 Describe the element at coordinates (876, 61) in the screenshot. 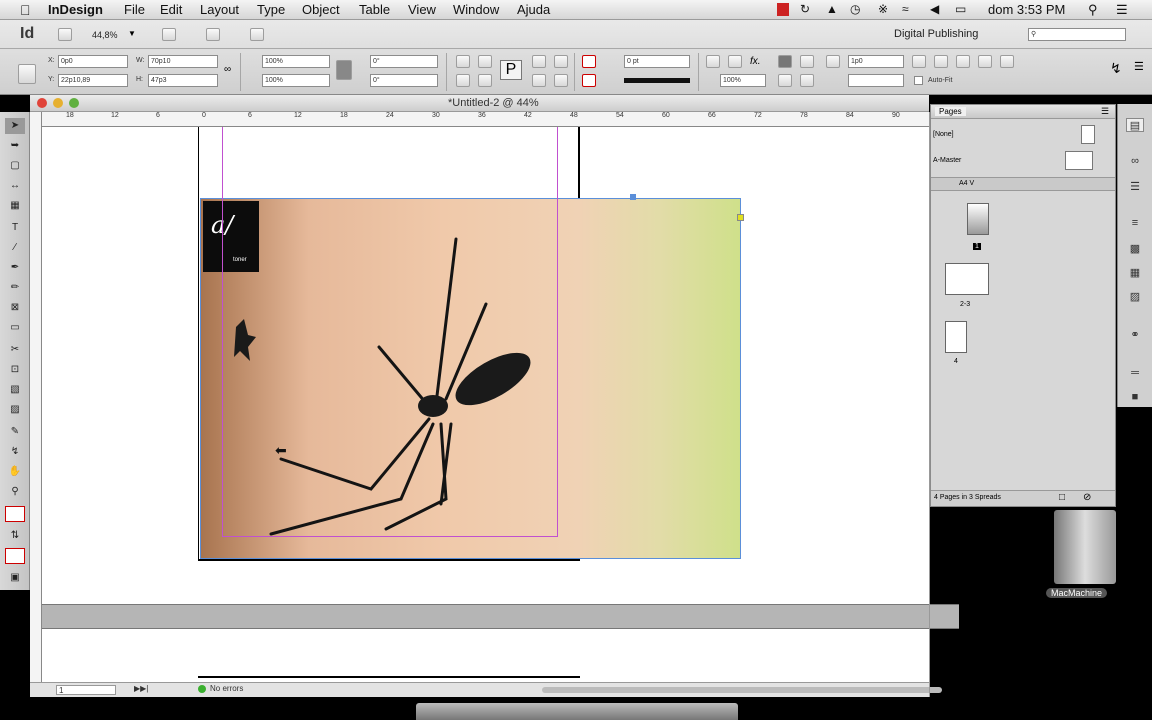

I see `corner-size-field: 1p0` at that location.